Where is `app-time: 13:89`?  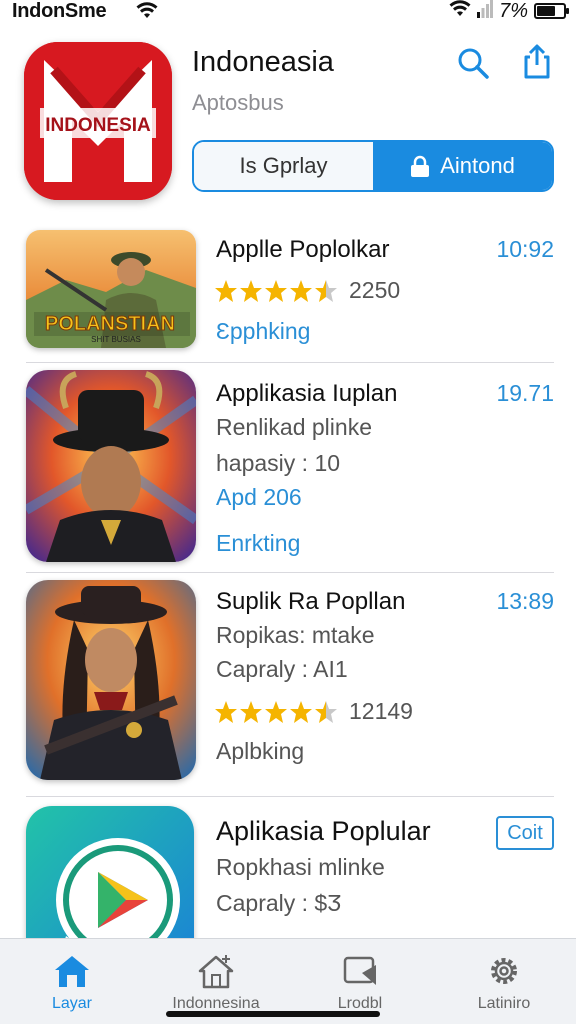
app-time: 13:89 is located at coordinates (525, 601).